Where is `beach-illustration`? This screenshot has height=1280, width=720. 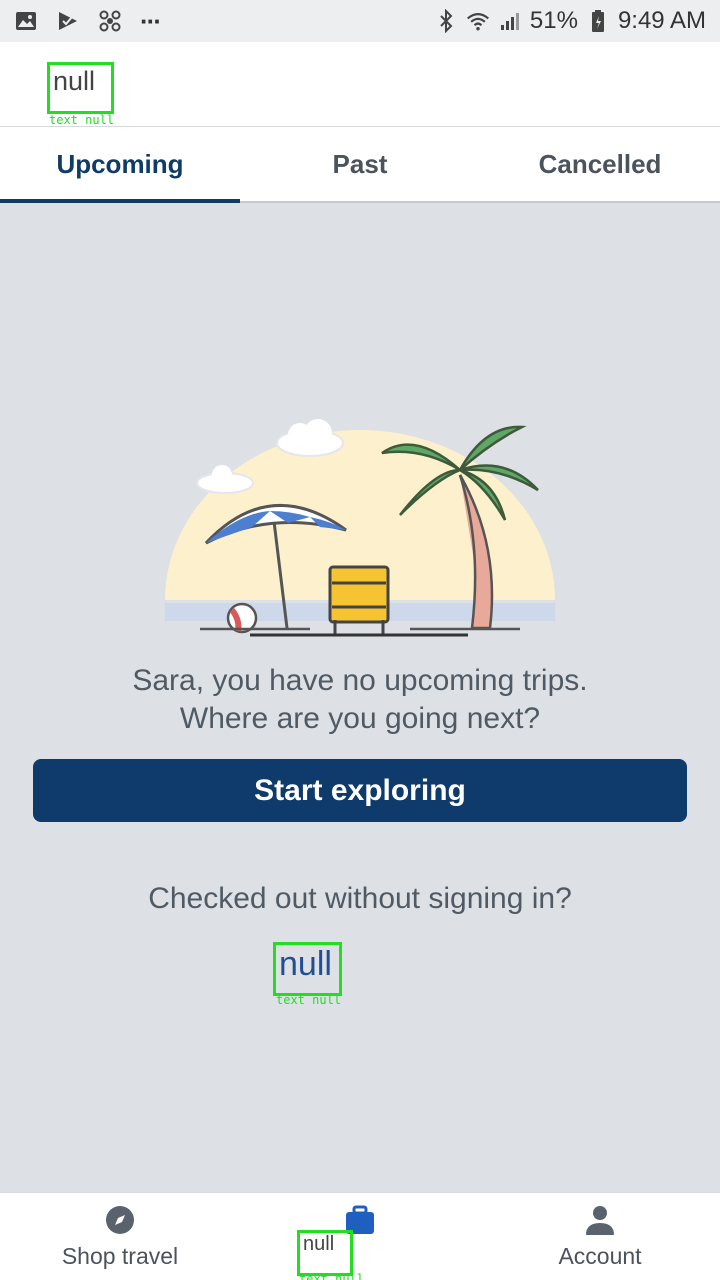 beach-illustration is located at coordinates (360, 528).